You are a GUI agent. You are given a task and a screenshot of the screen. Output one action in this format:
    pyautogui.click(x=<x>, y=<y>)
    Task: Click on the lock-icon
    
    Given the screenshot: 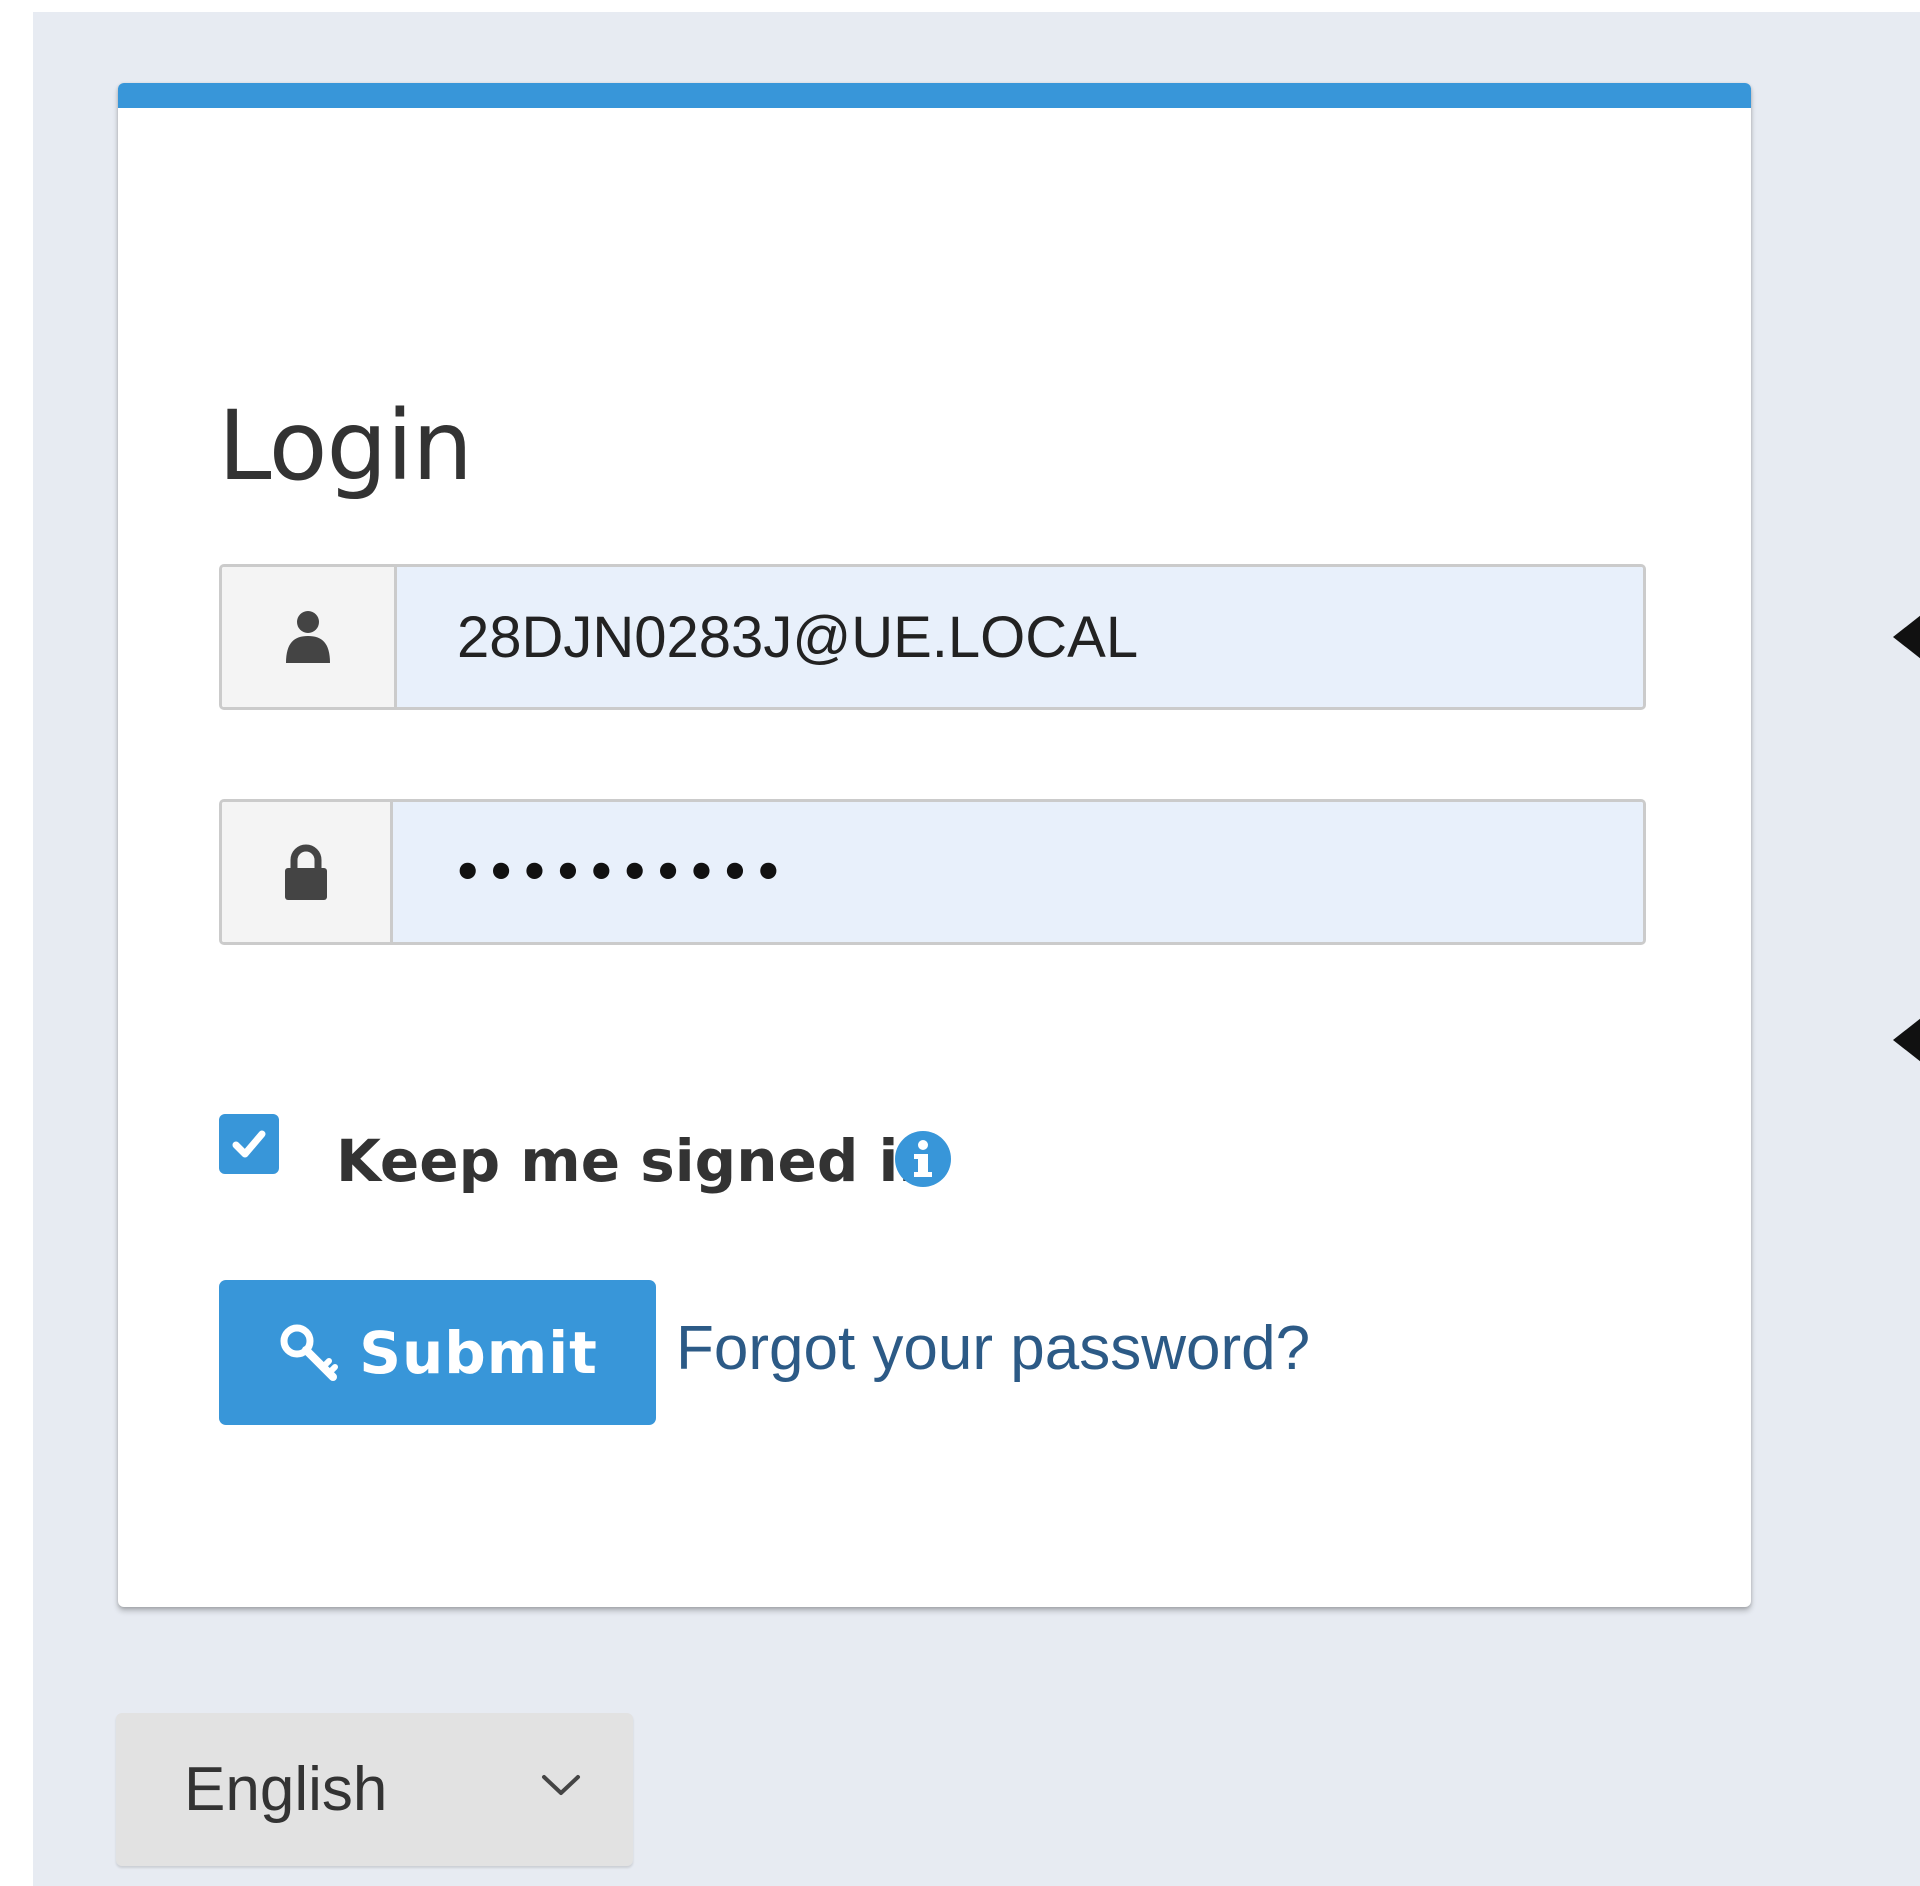 What is the action you would take?
    pyautogui.click(x=306, y=872)
    